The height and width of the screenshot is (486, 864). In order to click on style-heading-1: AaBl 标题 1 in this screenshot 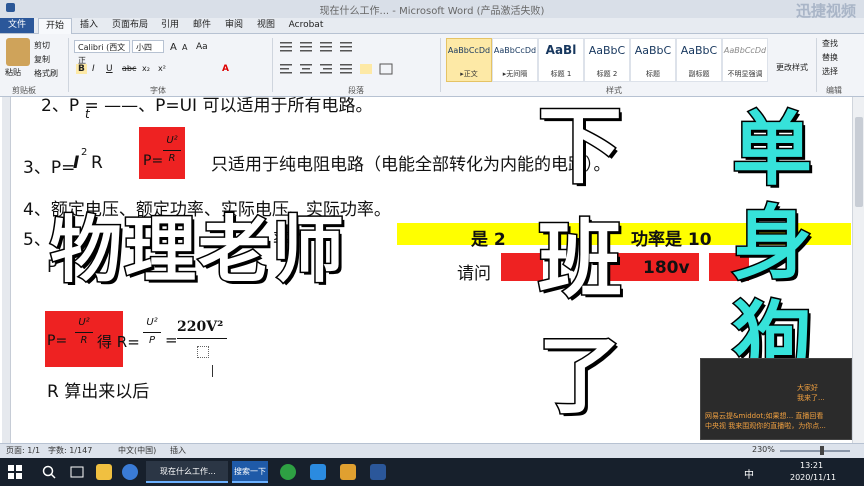, I will do `click(561, 60)`.